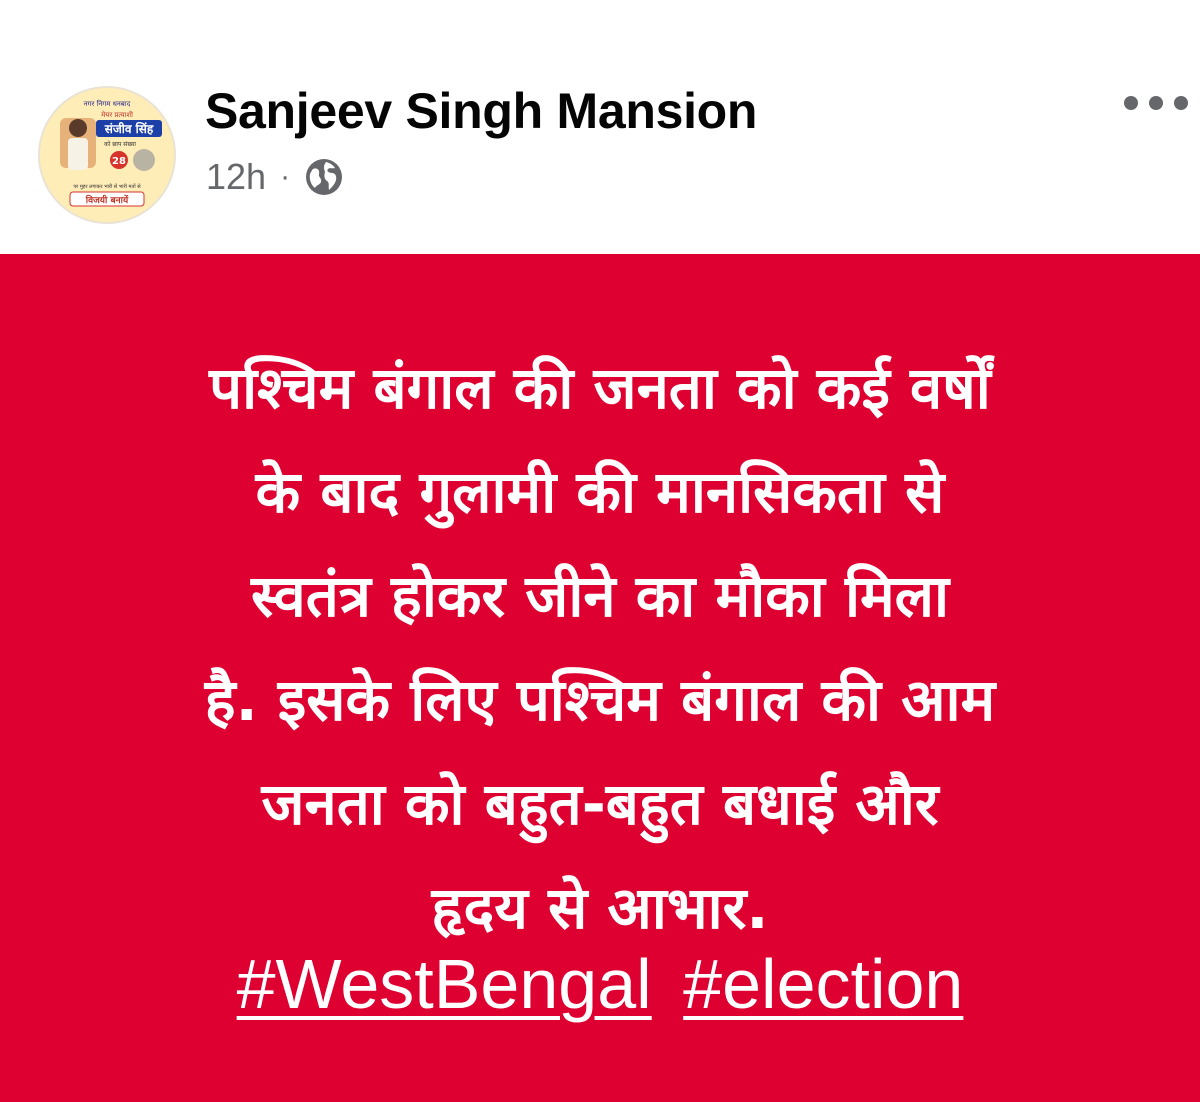 This screenshot has width=1200, height=1102. I want to click on avatar-number: 28, so click(119, 161).